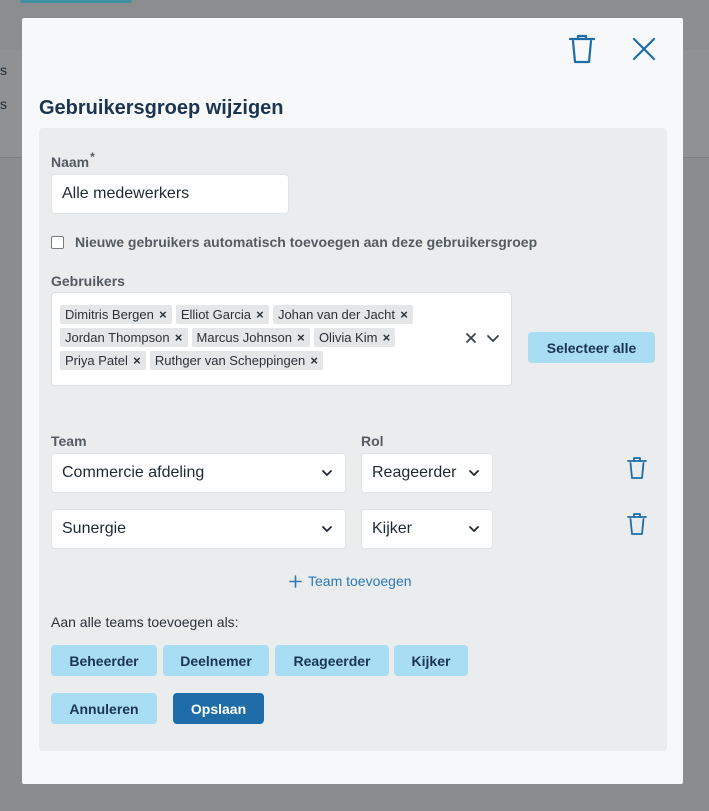  I want to click on close-dialog-close-icon, so click(644, 49).